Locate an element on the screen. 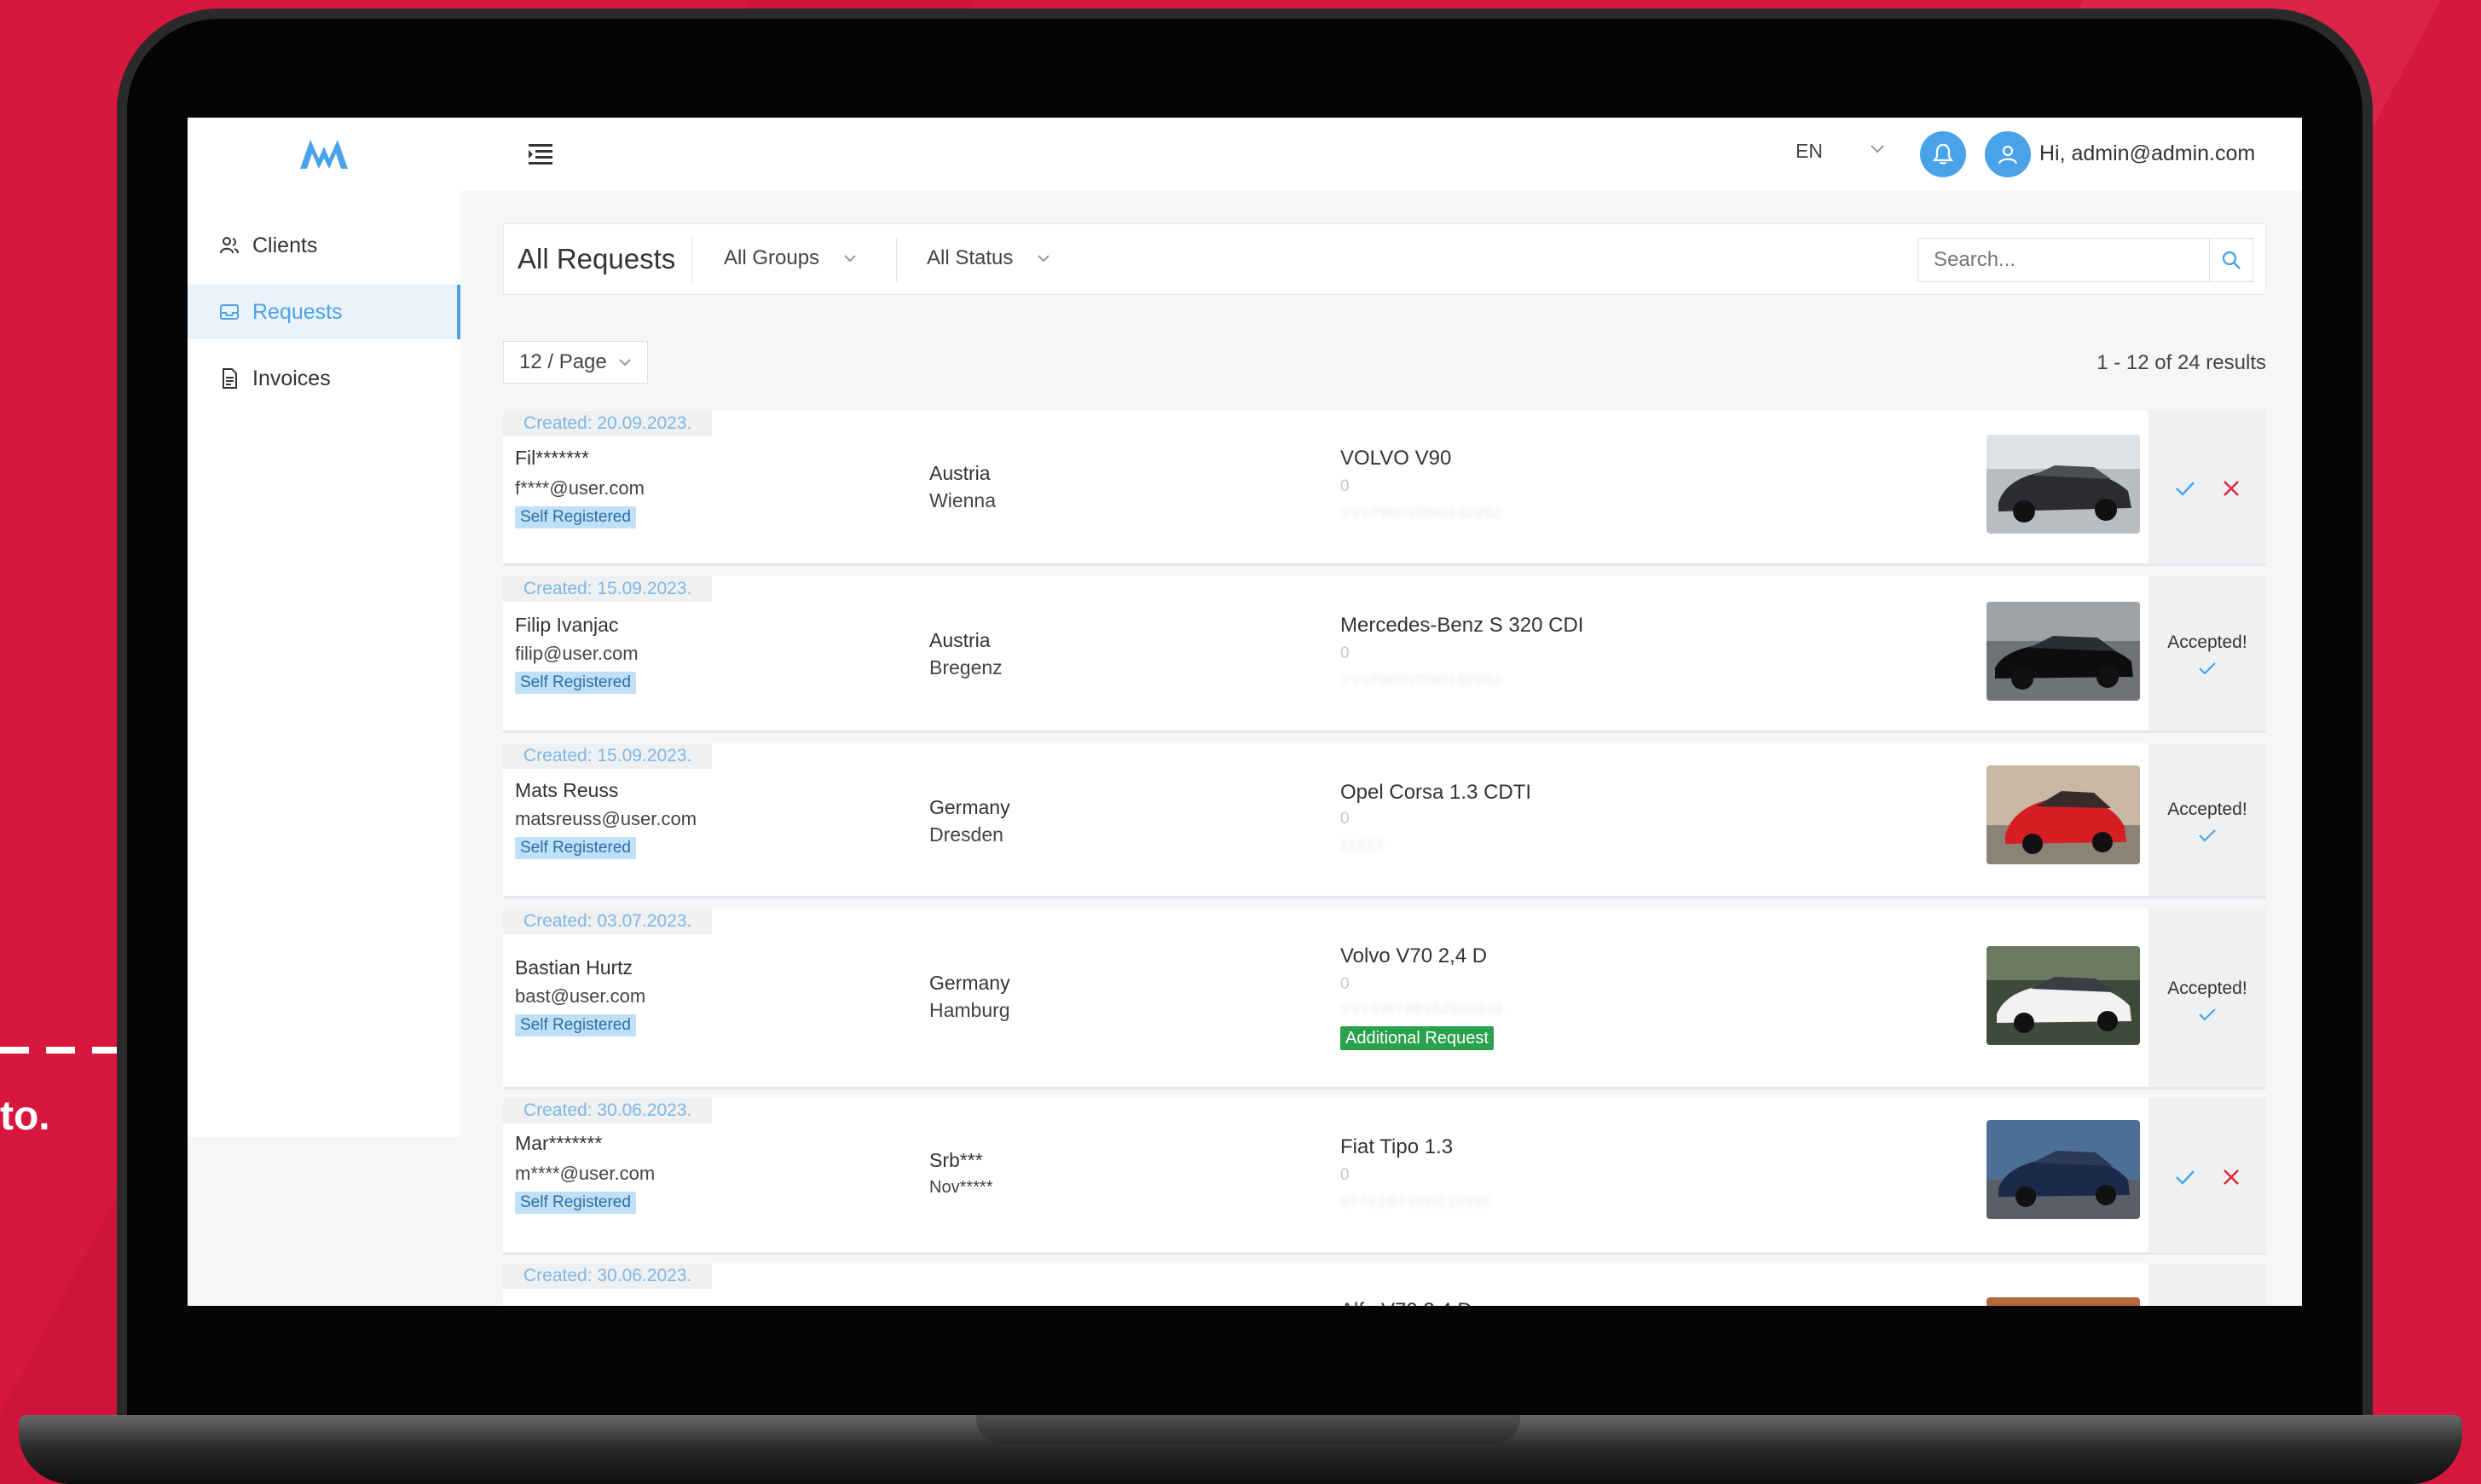  sidebar-item-label: Requests is located at coordinates (297, 311).